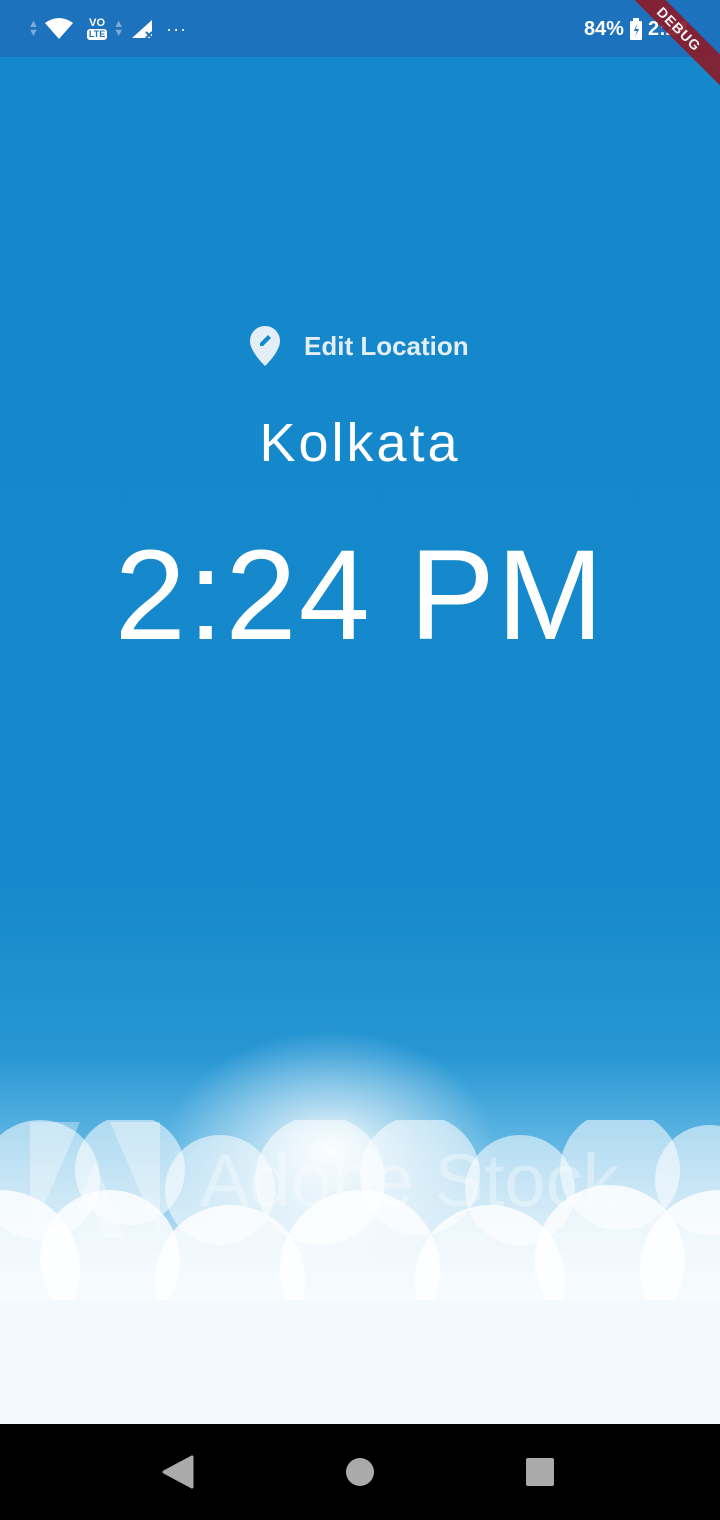 Image resolution: width=720 pixels, height=1520 pixels. Describe the element at coordinates (58, 28) in the screenshot. I see `wifi-icon` at that location.